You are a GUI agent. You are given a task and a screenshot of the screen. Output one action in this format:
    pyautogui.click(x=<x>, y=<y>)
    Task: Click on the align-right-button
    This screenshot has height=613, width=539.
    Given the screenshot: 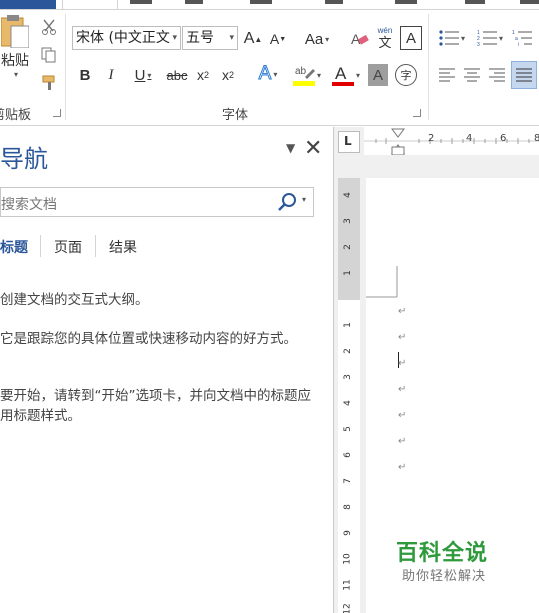 What is the action you would take?
    pyautogui.click(x=497, y=75)
    